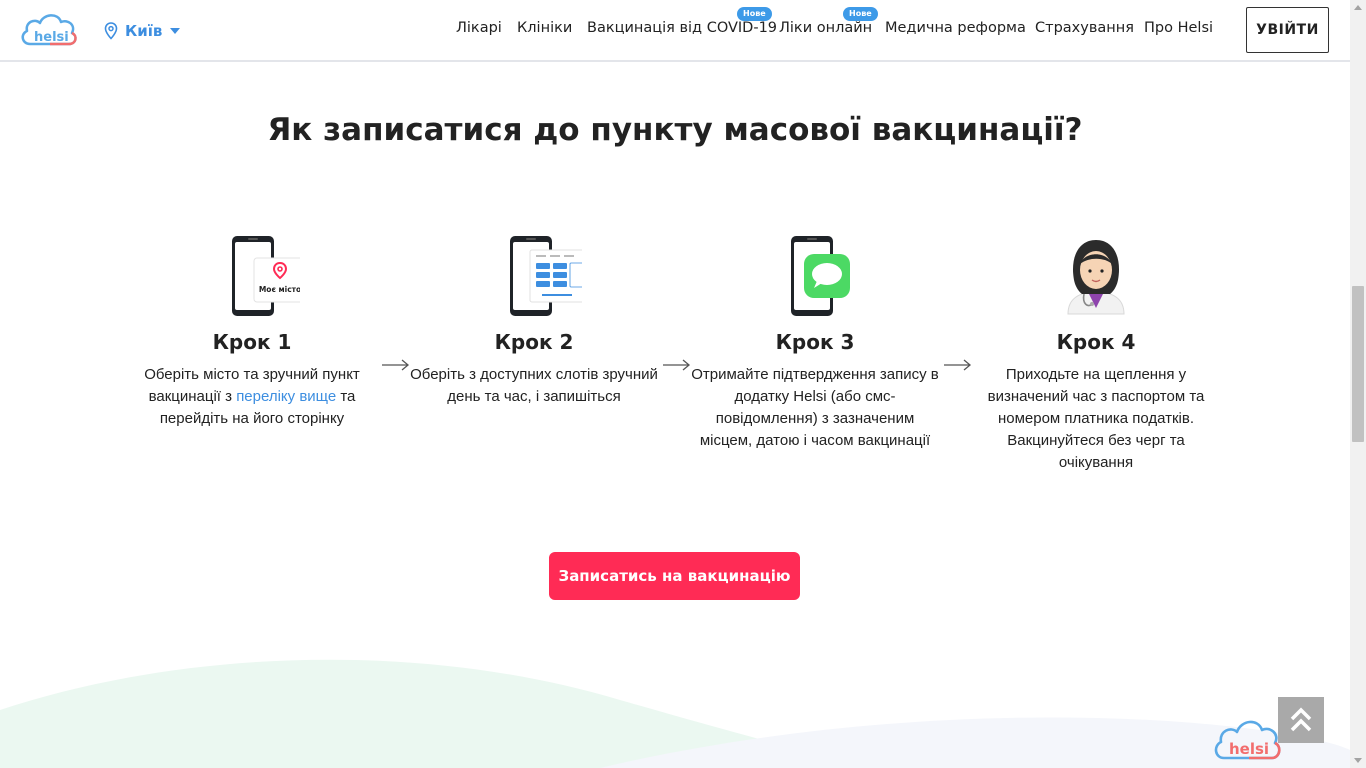 The image size is (1366, 768). Describe the element at coordinates (255, 276) in the screenshot. I see `phone-map-pin-icon: Моє місто` at that location.